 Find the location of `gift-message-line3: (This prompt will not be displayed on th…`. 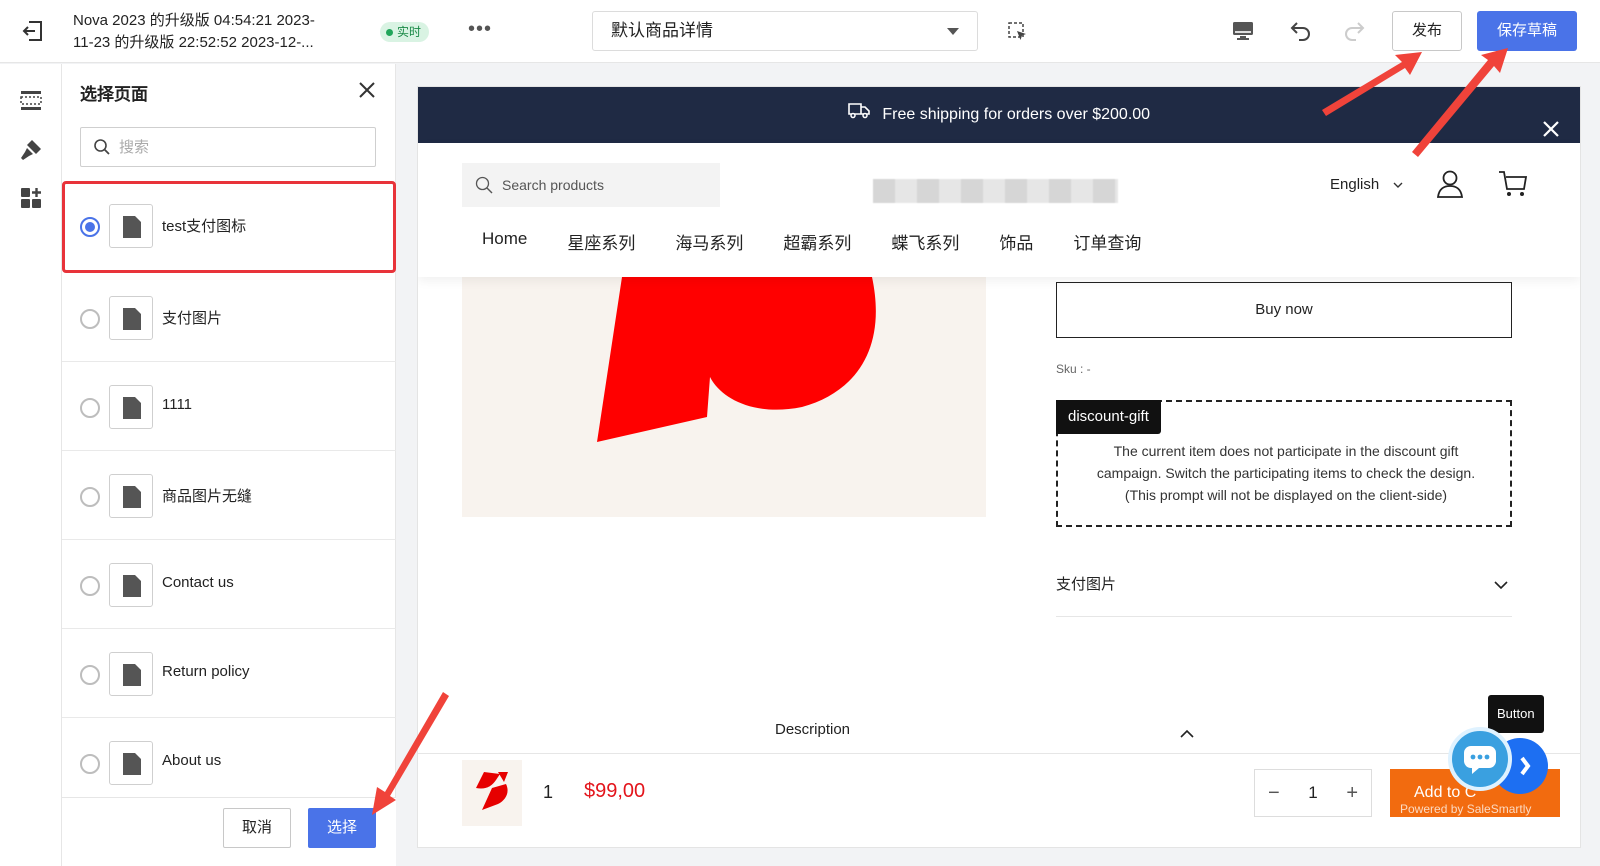

gift-message-line3: (This prompt will not be displayed on th… is located at coordinates (1286, 495).